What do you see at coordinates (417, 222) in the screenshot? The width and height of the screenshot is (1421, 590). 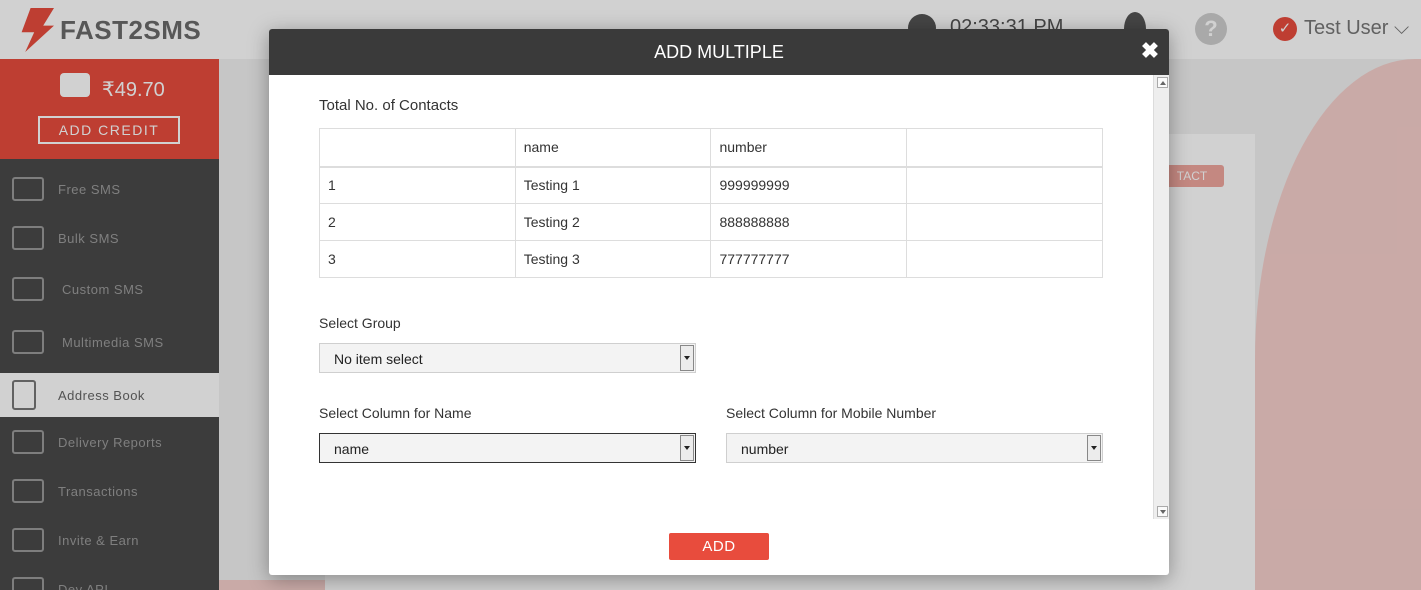 I see `table-cell: 2` at bounding box center [417, 222].